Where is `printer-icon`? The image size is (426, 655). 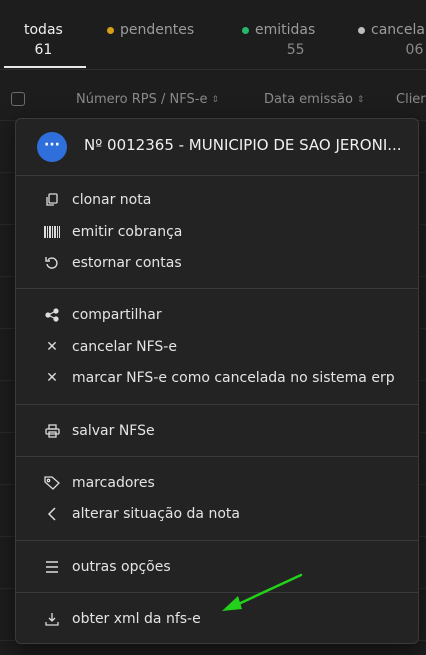 printer-icon is located at coordinates (52, 431).